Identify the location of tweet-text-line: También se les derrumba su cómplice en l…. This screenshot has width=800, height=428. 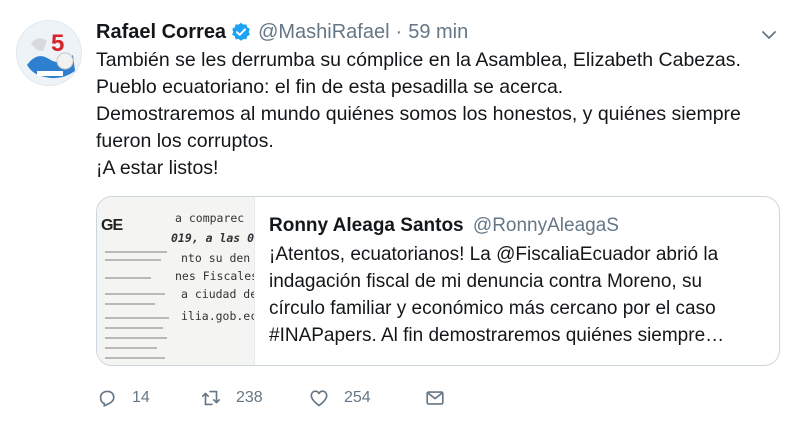
(418, 60).